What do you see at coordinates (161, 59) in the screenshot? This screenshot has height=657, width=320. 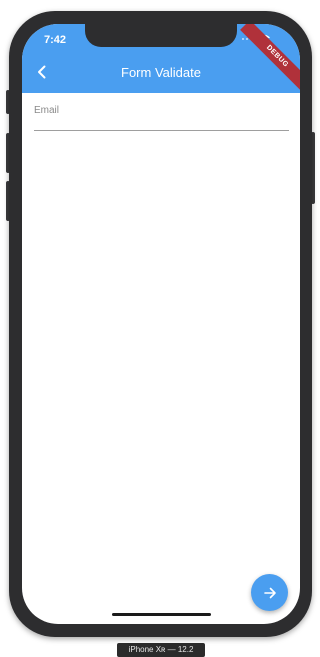 I see `app-bar: 7:42 DEBUG Form Validate` at bounding box center [161, 59].